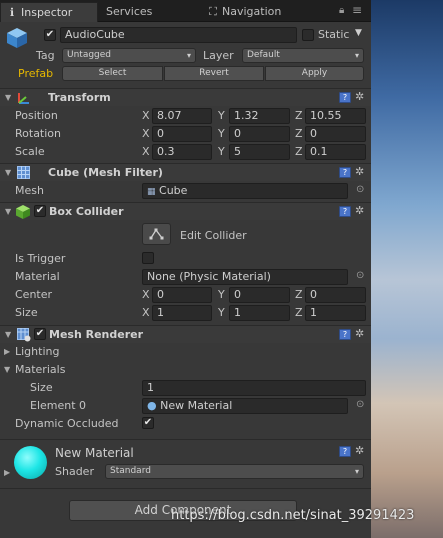 The height and width of the screenshot is (538, 443). Describe the element at coordinates (45, 55) in the screenshot. I see `tag-label: Tag` at that location.